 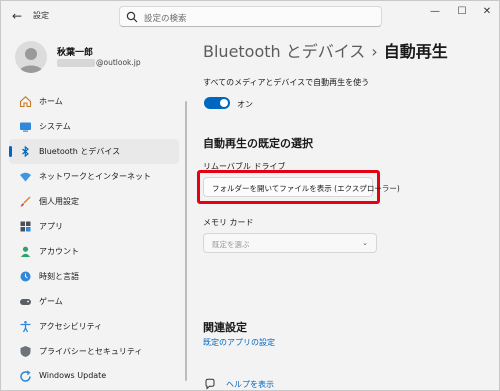 I want to click on memory-card-label: メモリ カード, so click(x=228, y=222).